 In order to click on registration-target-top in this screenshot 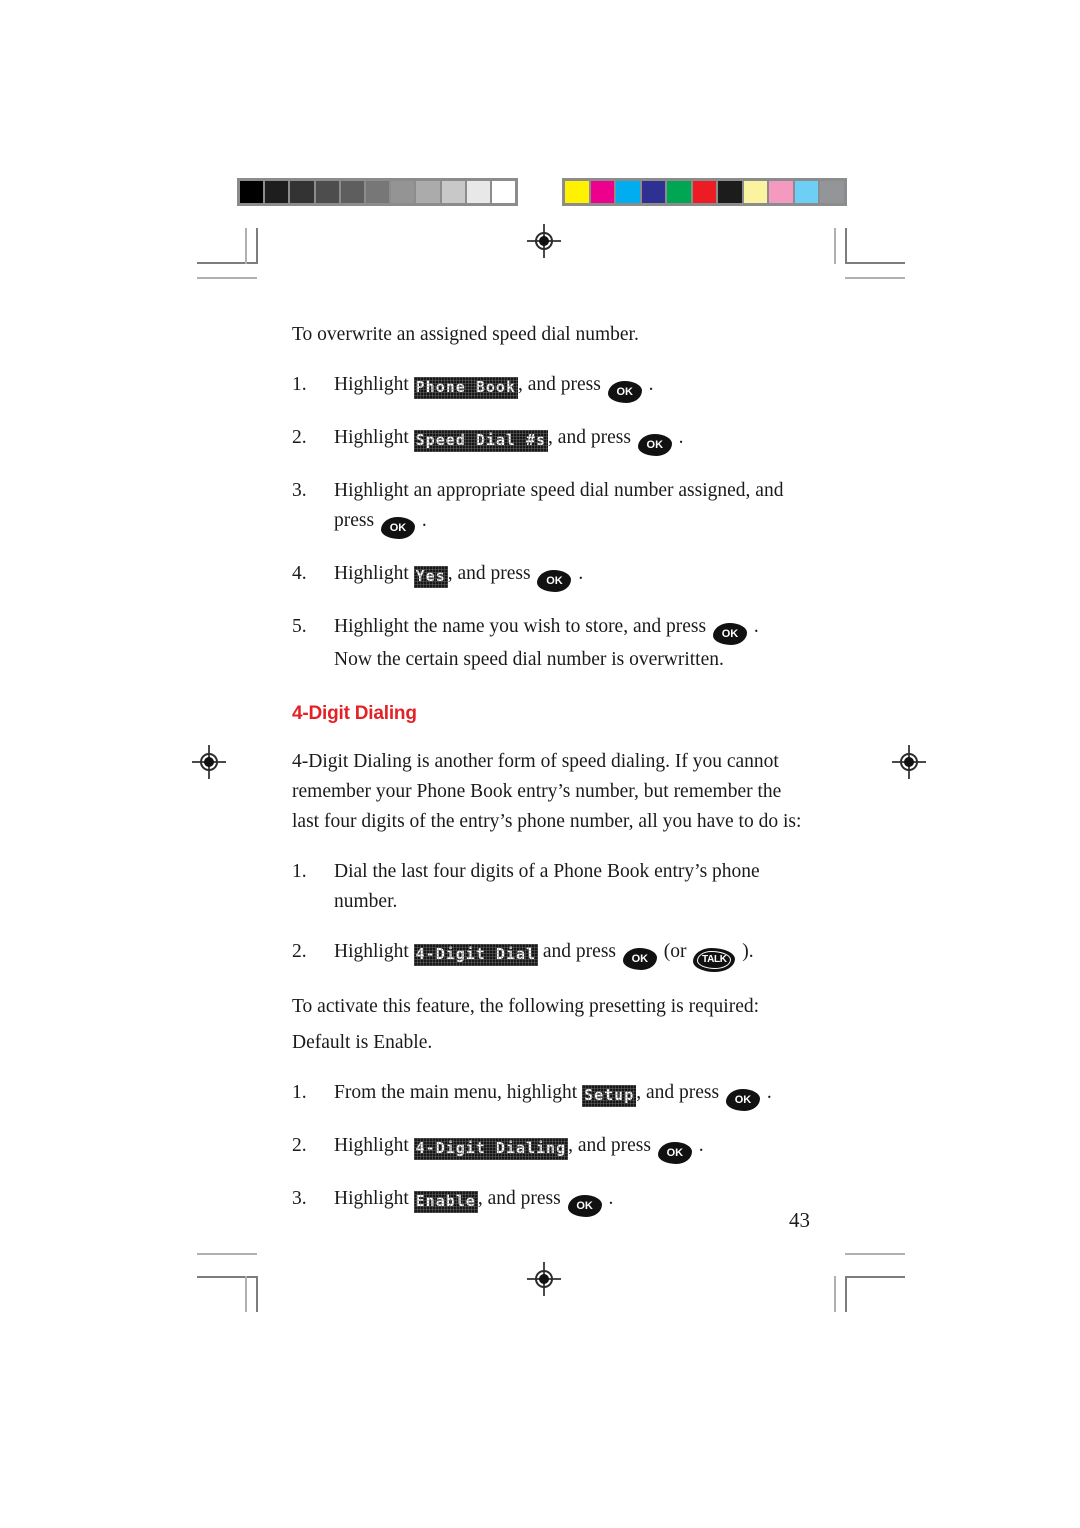, I will do `click(544, 241)`.